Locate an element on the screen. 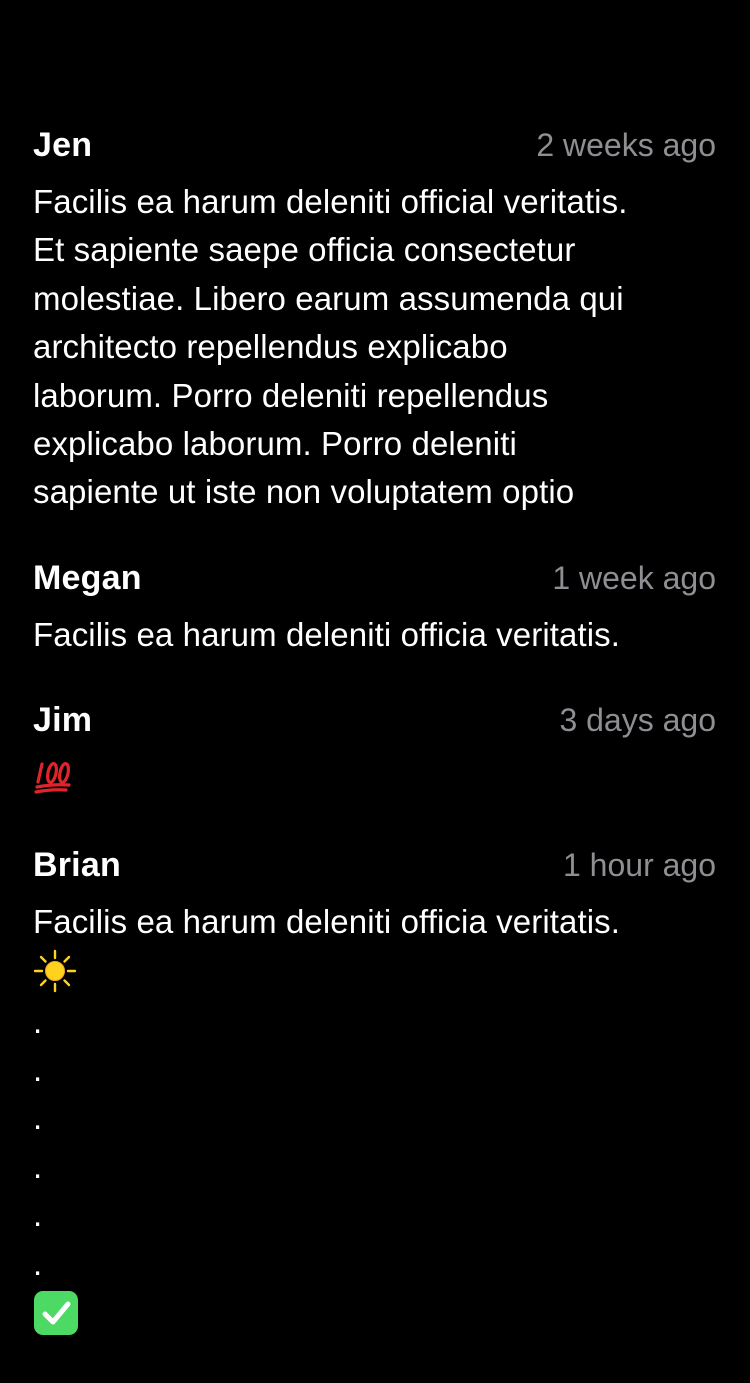 Image resolution: width=750 pixels, height=1383 pixels. comment-header: Megan 1 week ago is located at coordinates (374, 585).